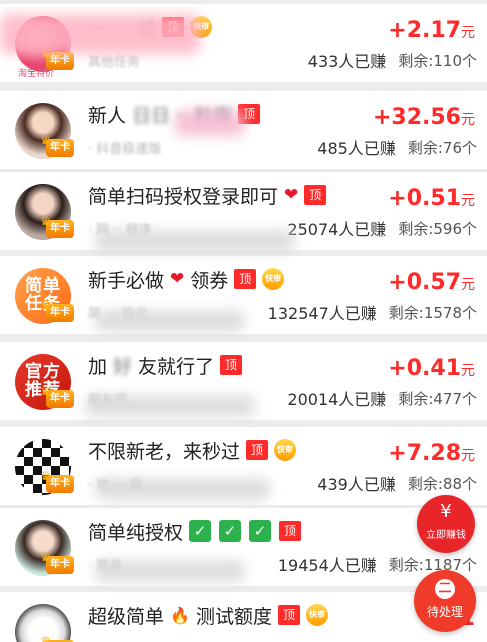 This screenshot has width=487, height=642. Describe the element at coordinates (126, 616) in the screenshot. I see `task-title: 超级简单` at that location.